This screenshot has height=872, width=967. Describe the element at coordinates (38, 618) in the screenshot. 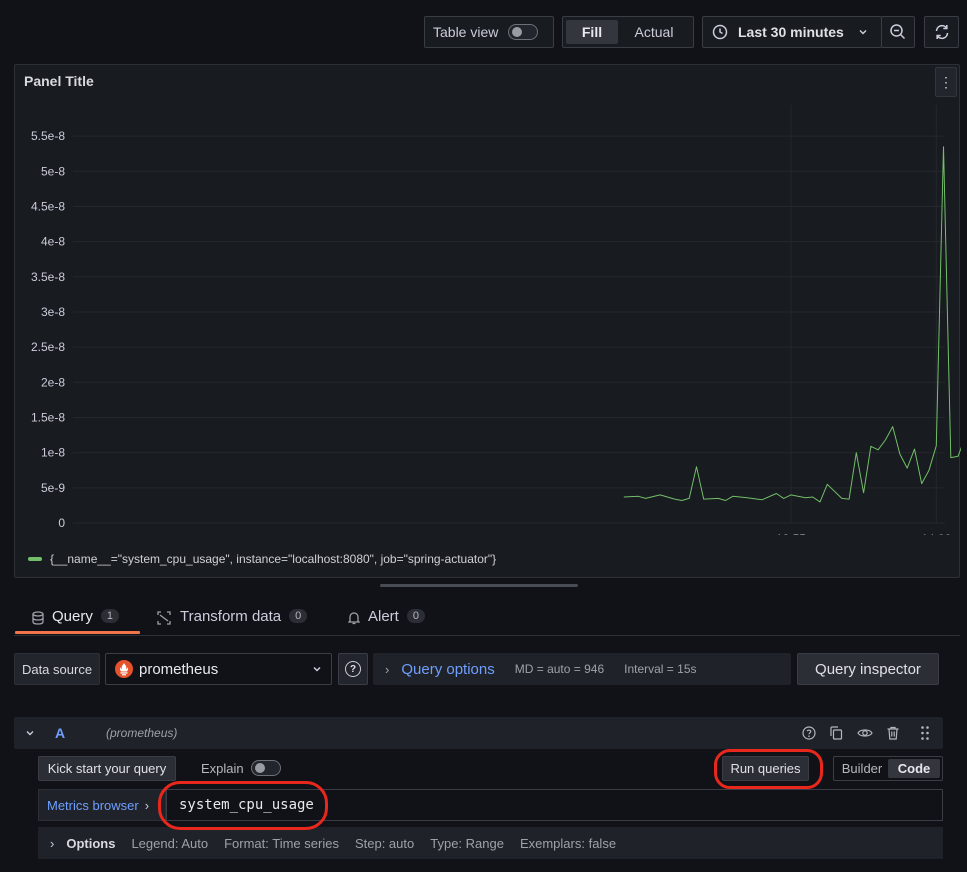

I see `database-icon` at that location.